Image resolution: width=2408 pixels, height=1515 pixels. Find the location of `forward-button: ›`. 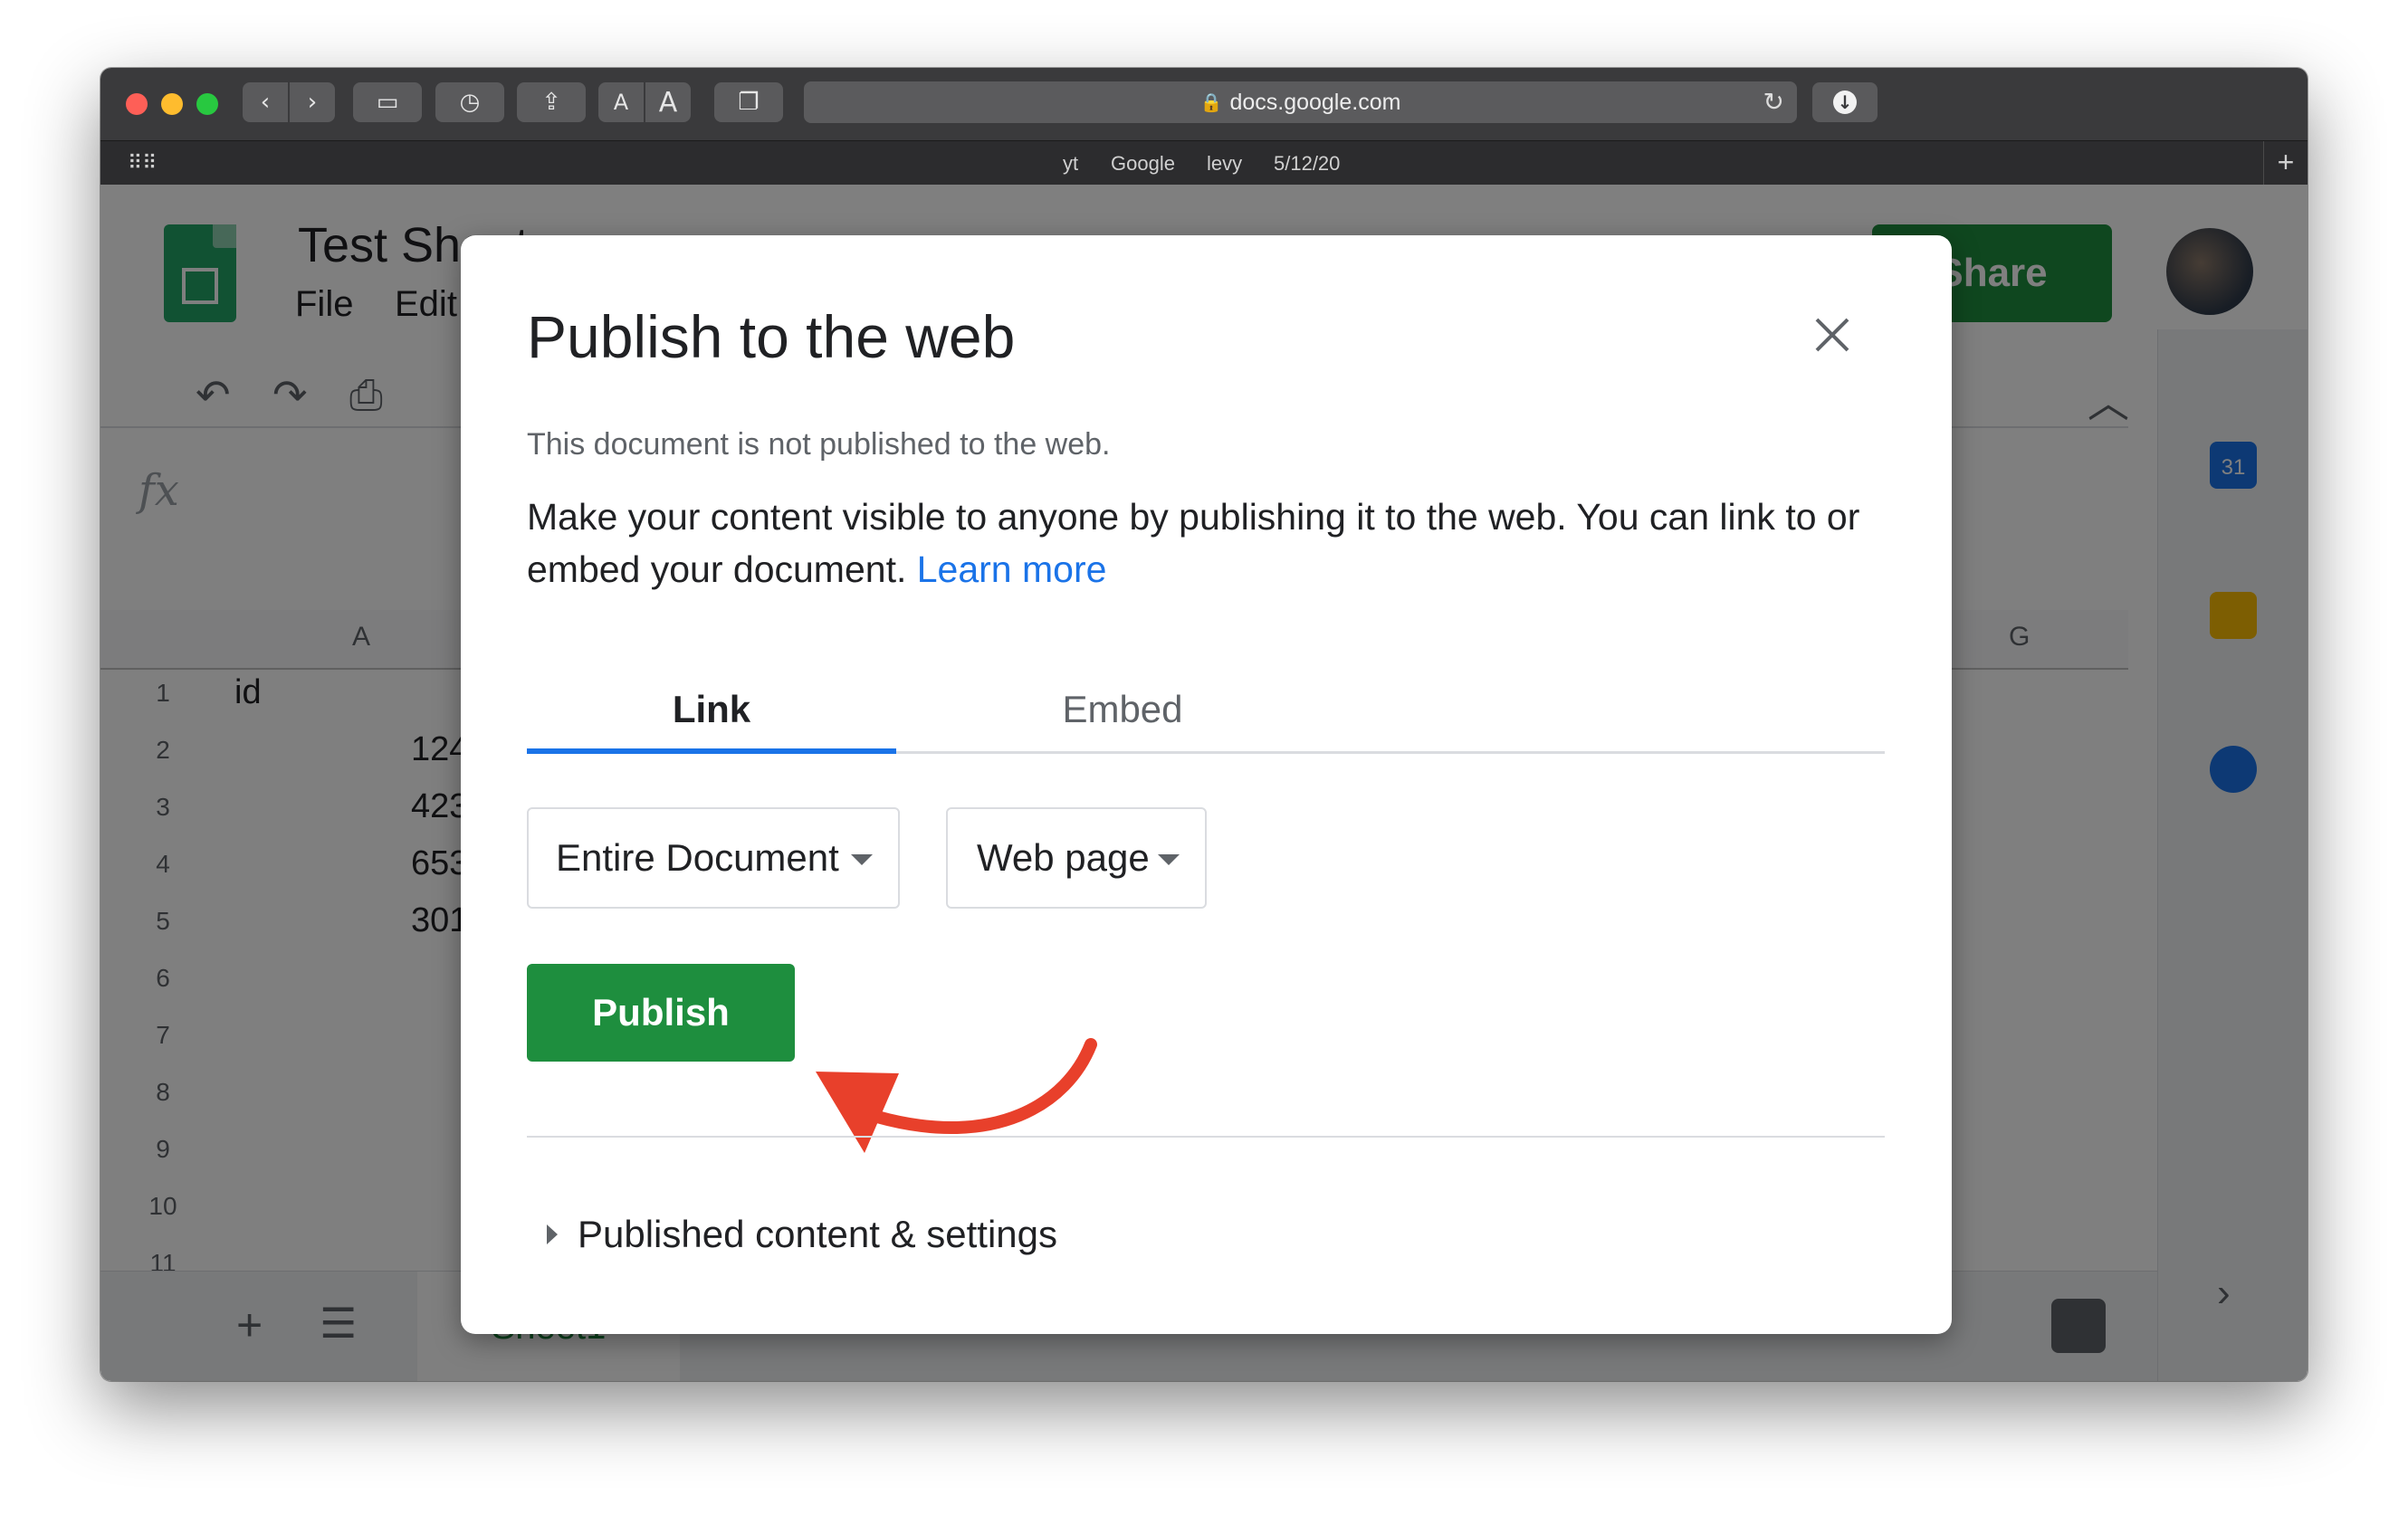

forward-button: › is located at coordinates (312, 102).